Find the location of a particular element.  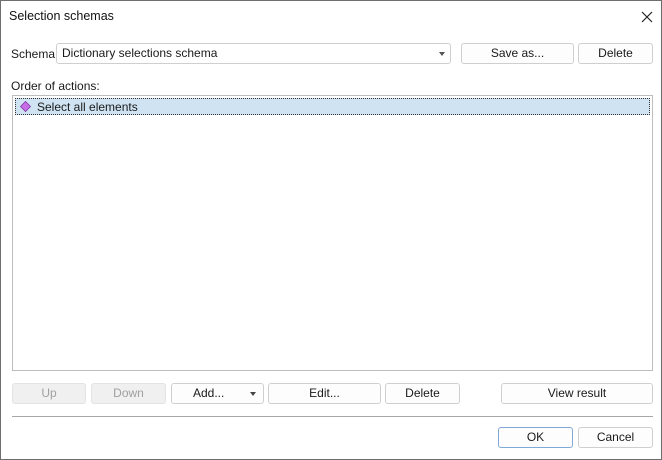

cancel-button: Cancel is located at coordinates (615, 437).